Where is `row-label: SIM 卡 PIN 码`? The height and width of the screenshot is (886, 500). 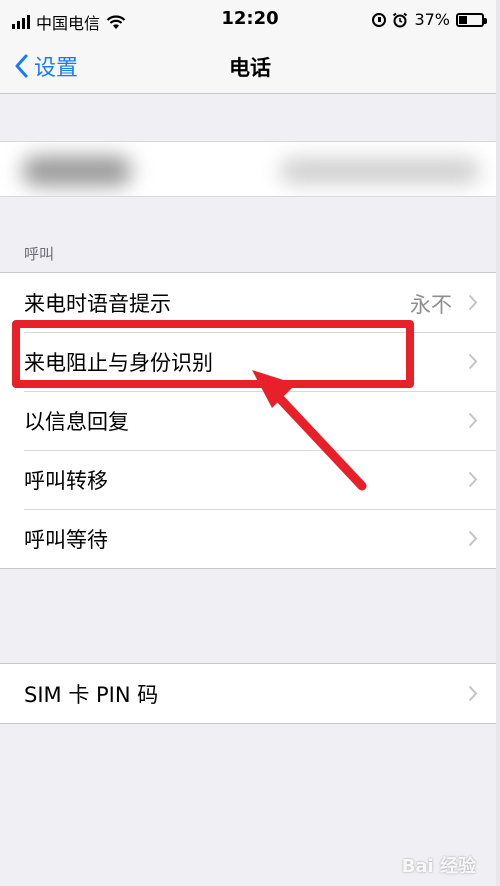
row-label: SIM 卡 PIN 码 is located at coordinates (91, 694).